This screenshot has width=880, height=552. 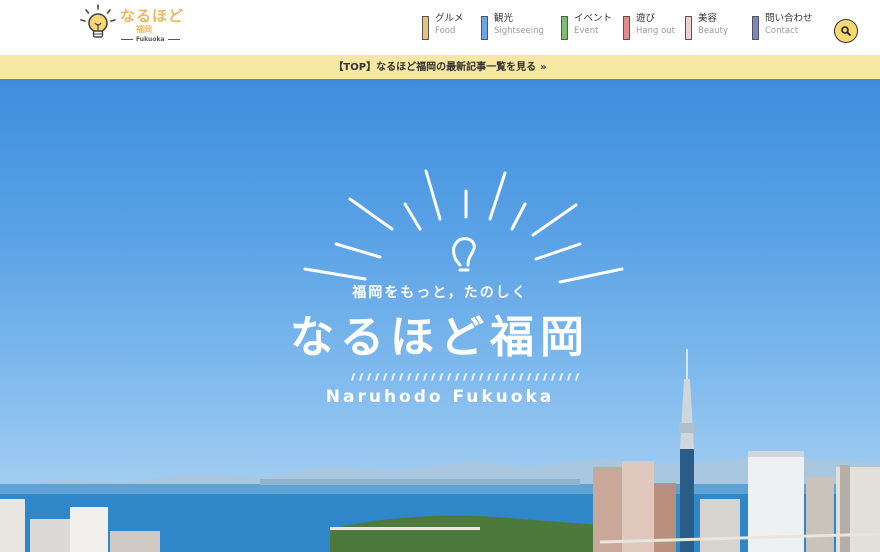 What do you see at coordinates (150, 39) in the screenshot?
I see `logo-english: Fukuoka` at bounding box center [150, 39].